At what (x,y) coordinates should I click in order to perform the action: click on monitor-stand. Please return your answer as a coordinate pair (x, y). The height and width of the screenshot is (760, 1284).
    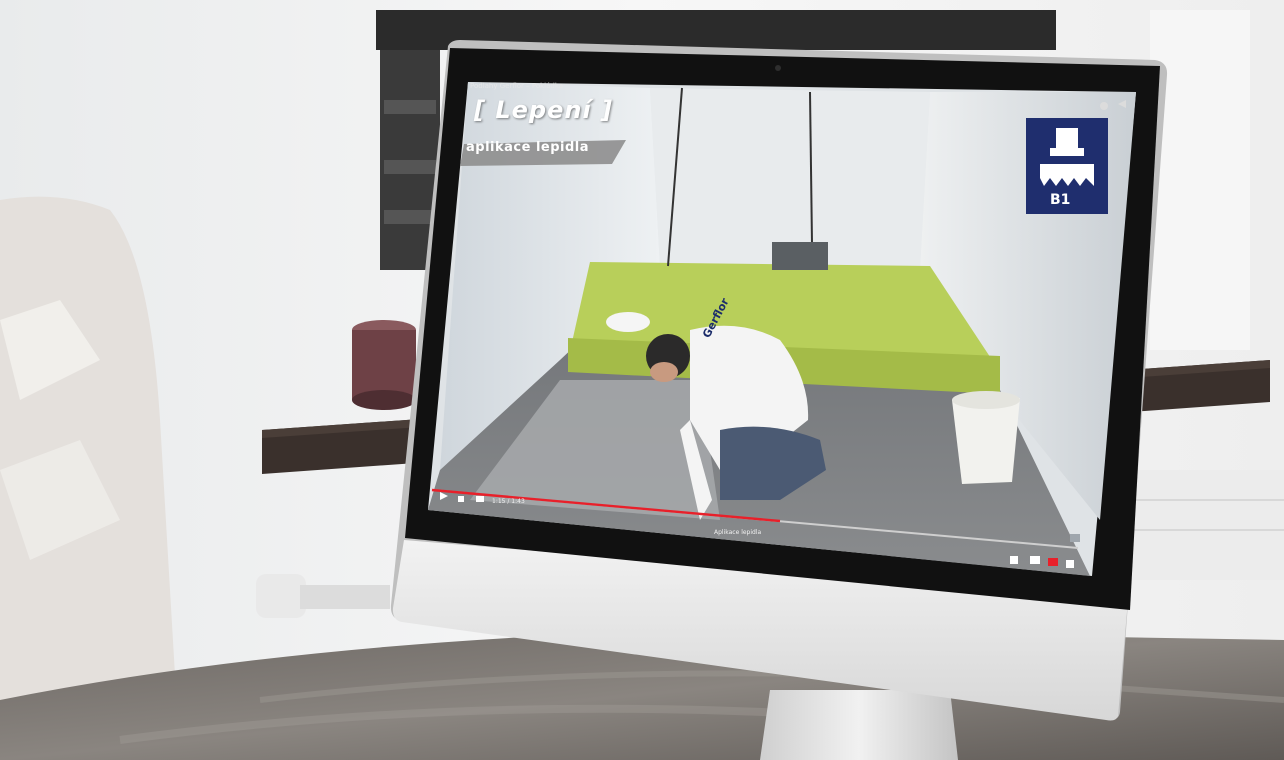
    Looking at the image, I should click on (859, 725).